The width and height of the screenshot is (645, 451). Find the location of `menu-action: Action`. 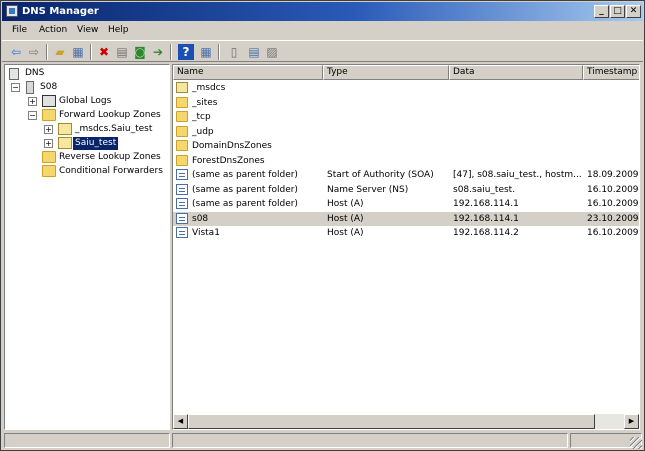

menu-action: Action is located at coordinates (53, 30).